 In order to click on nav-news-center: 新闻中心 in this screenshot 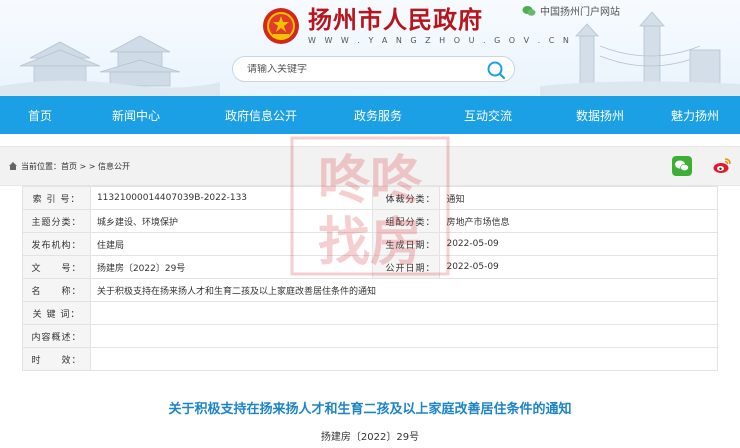, I will do `click(136, 115)`.